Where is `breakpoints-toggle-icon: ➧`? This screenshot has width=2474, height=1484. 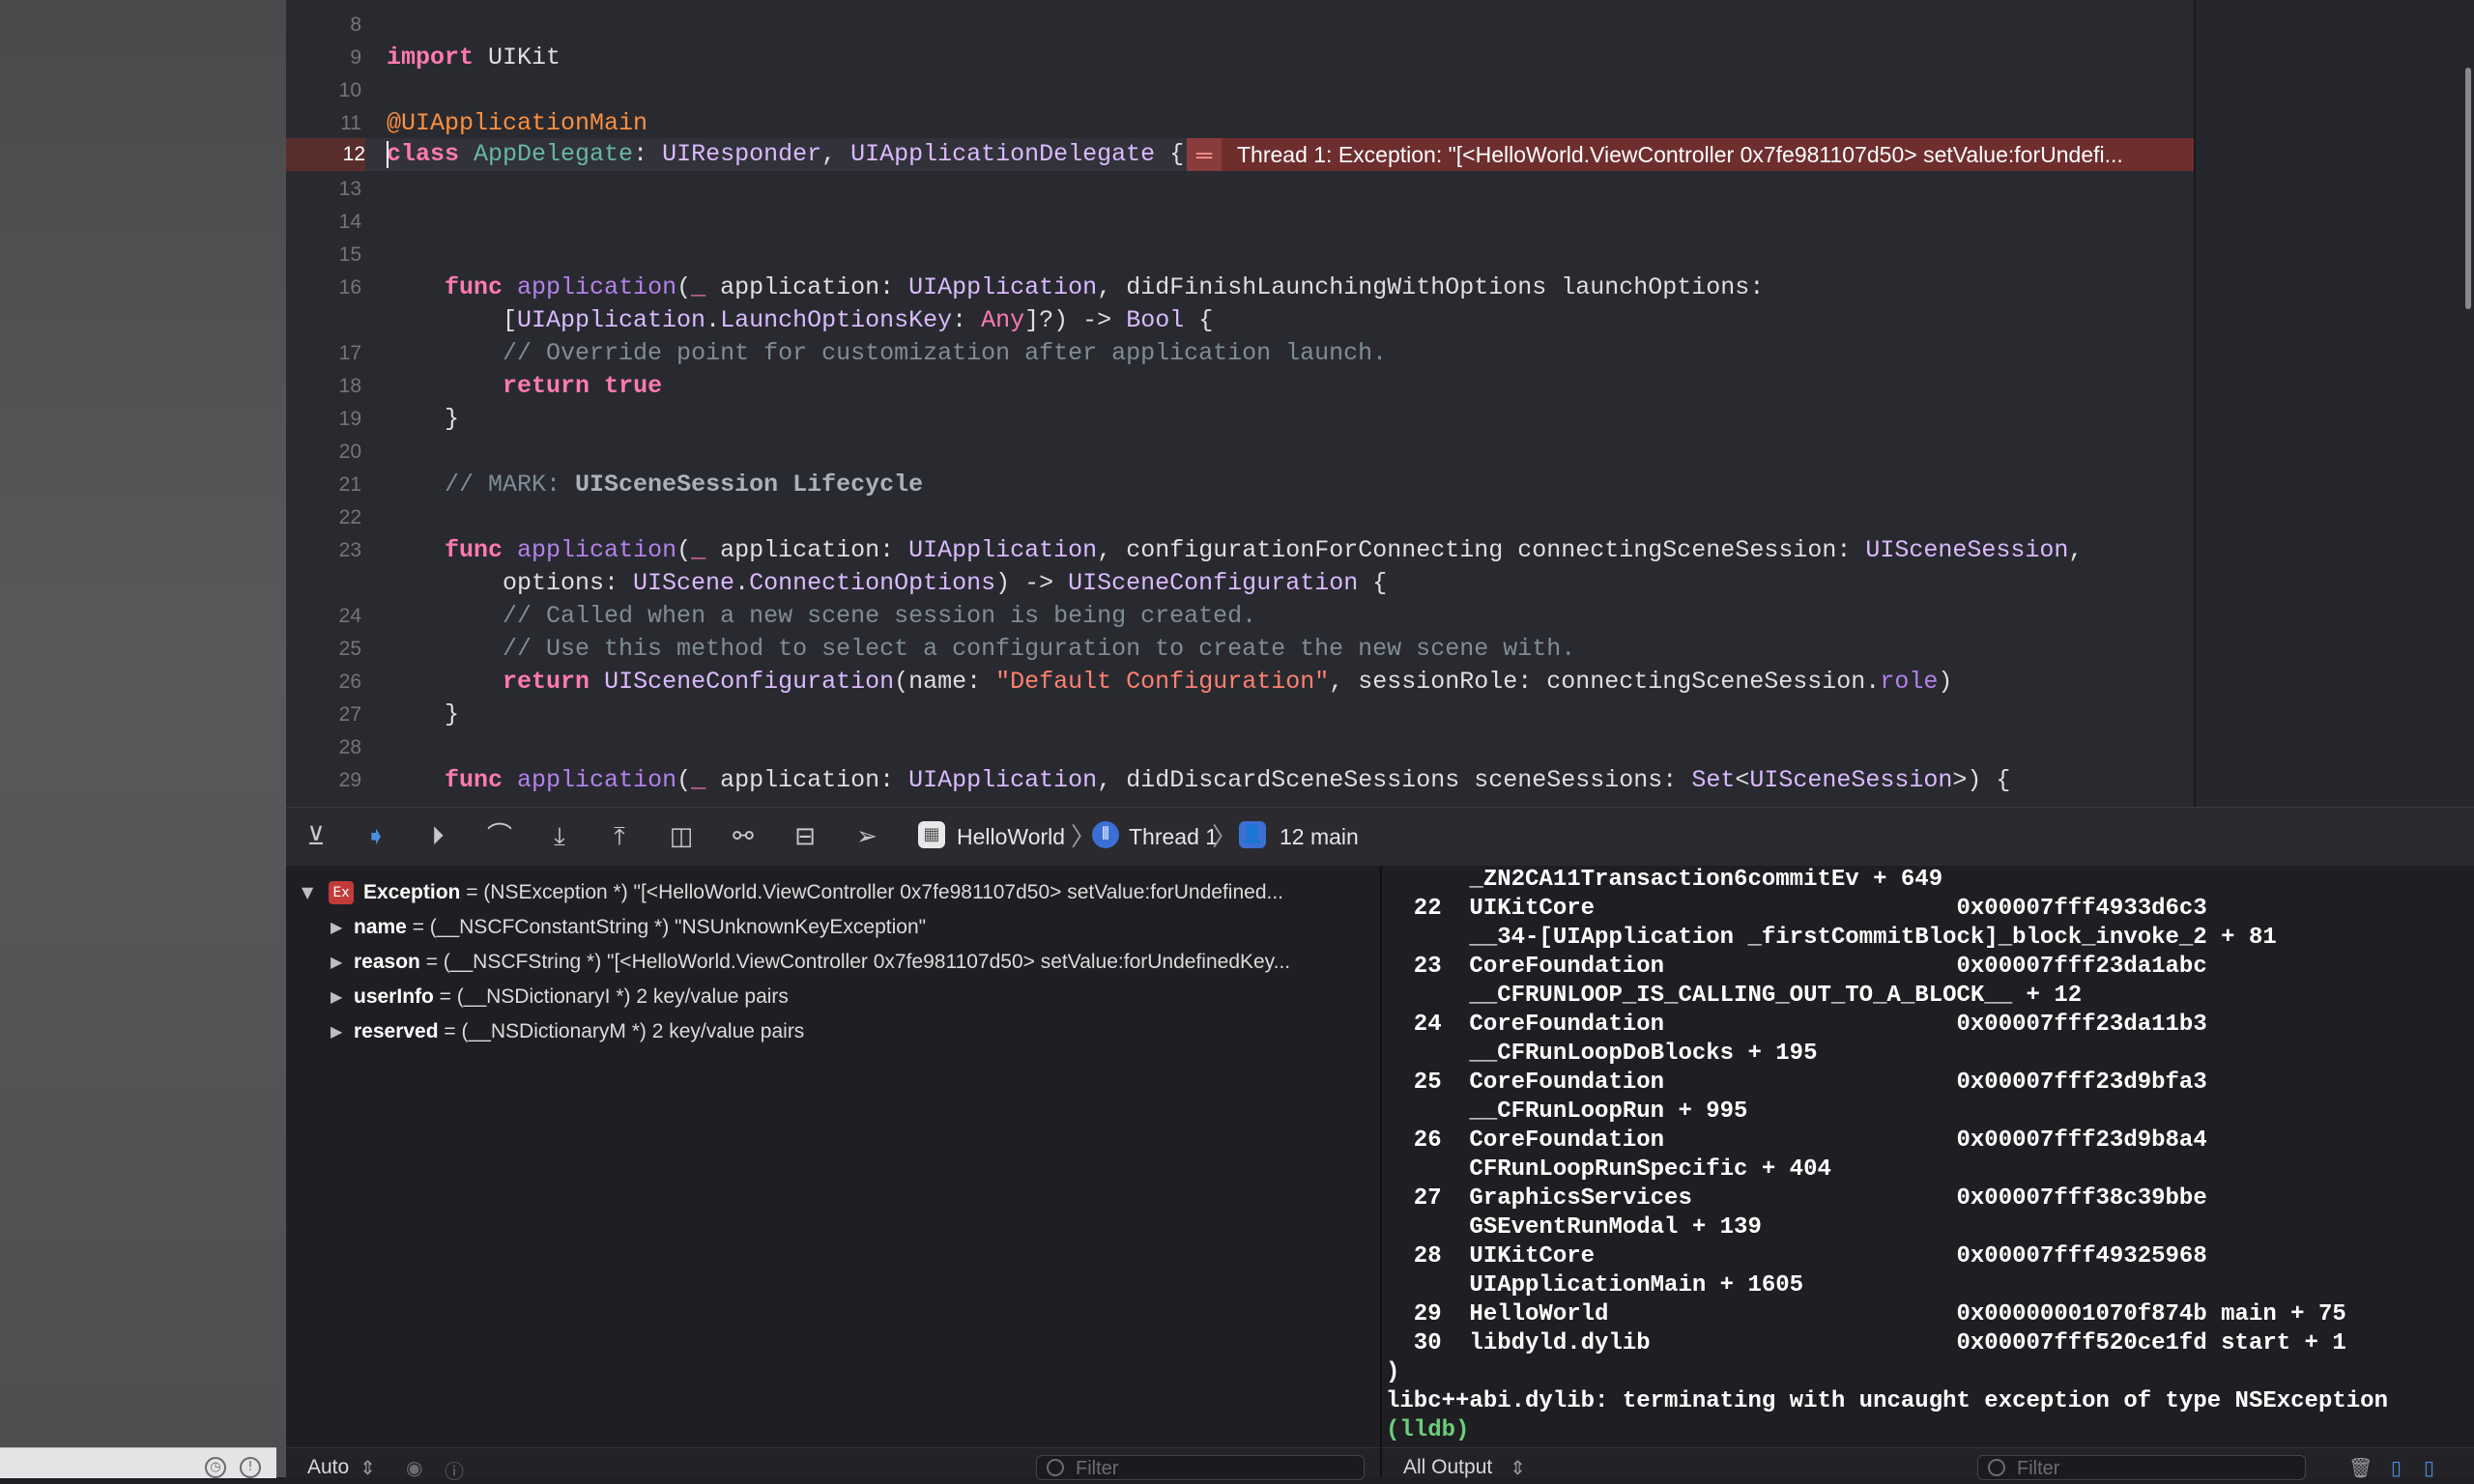
breakpoints-toggle-icon: ➧ is located at coordinates (376, 837).